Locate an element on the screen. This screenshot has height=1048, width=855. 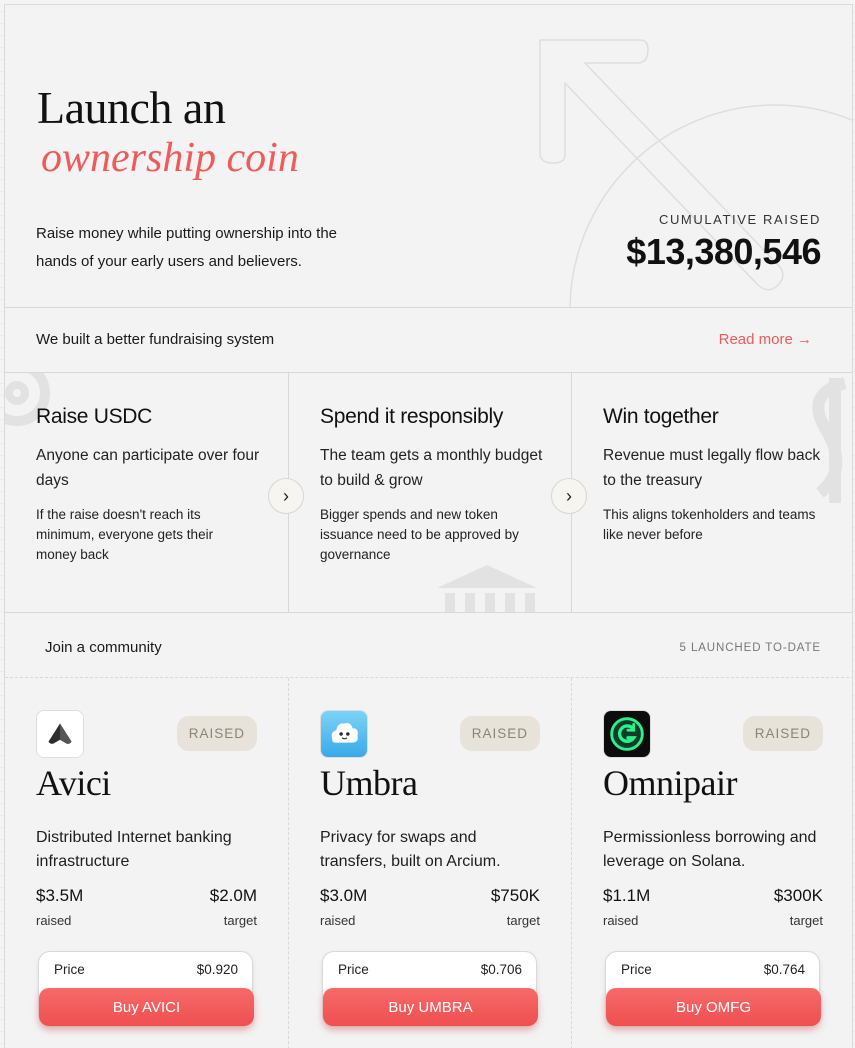
raised-value: $1.1M is located at coordinates (627, 895).